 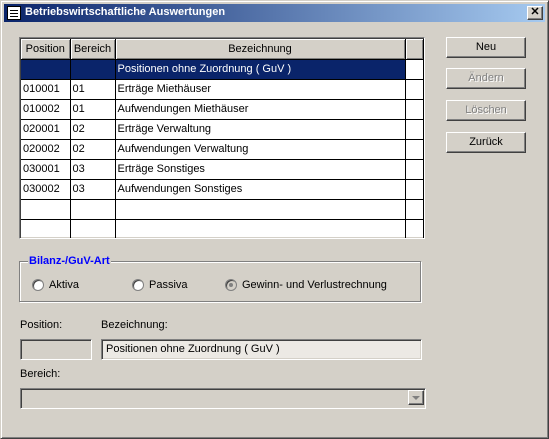 What do you see at coordinates (168, 285) in the screenshot?
I see `radio-label-passiva: Passiva` at bounding box center [168, 285].